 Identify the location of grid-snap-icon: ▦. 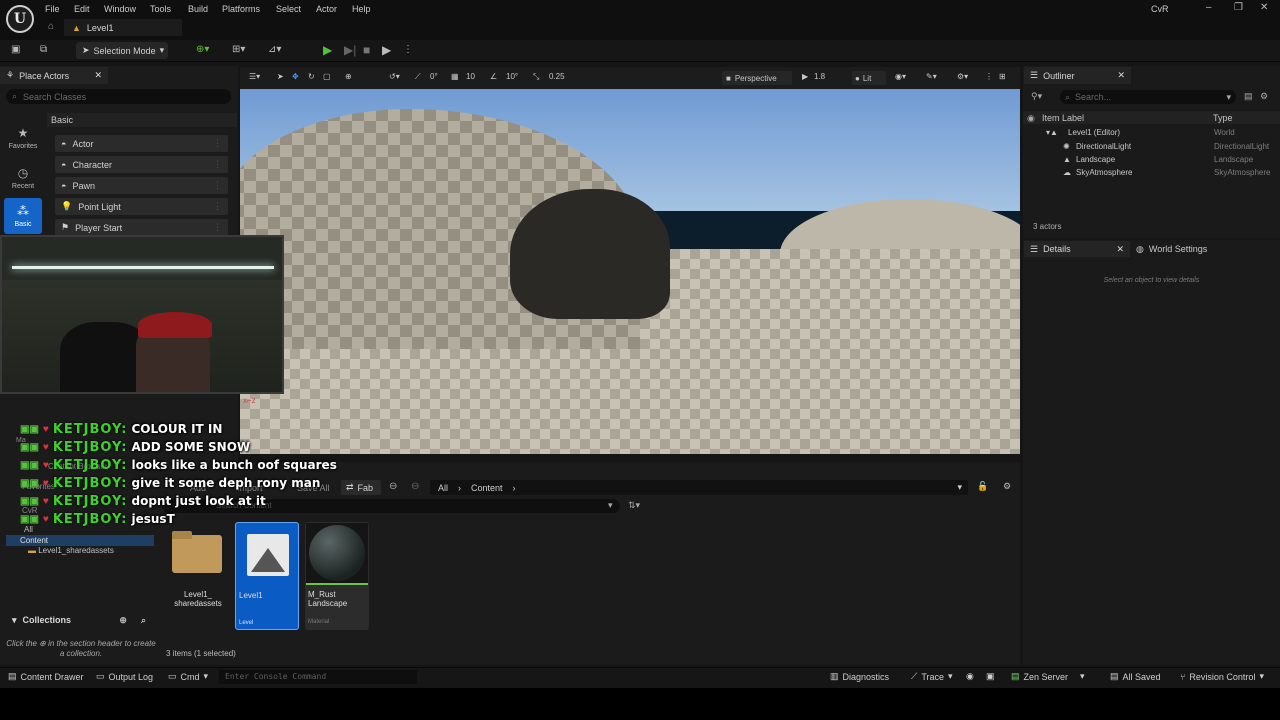
(455, 76).